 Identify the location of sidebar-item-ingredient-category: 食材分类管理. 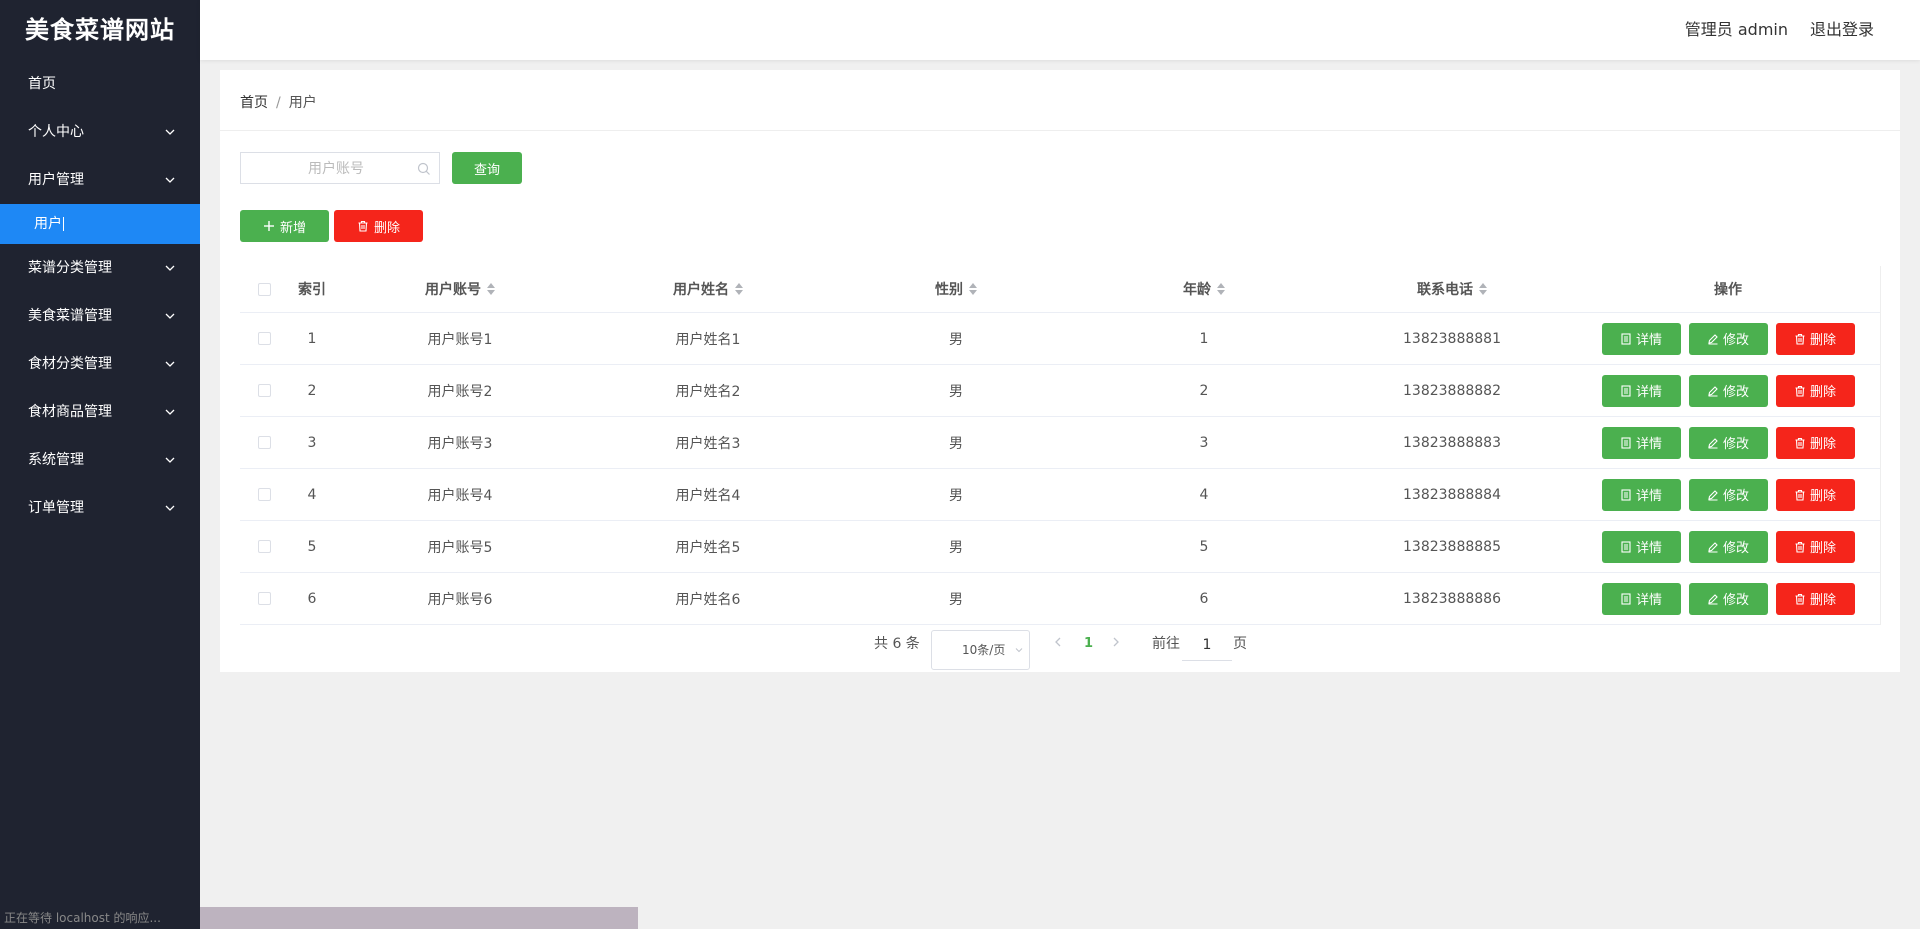
(100, 364).